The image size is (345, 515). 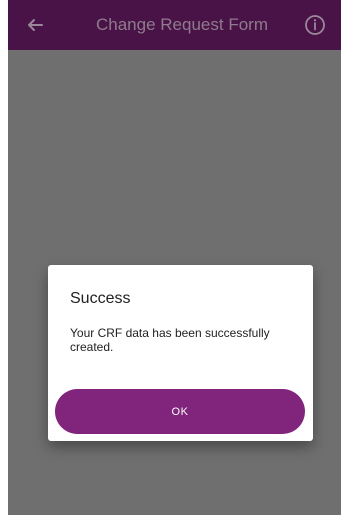 I want to click on back-button, so click(x=35, y=25).